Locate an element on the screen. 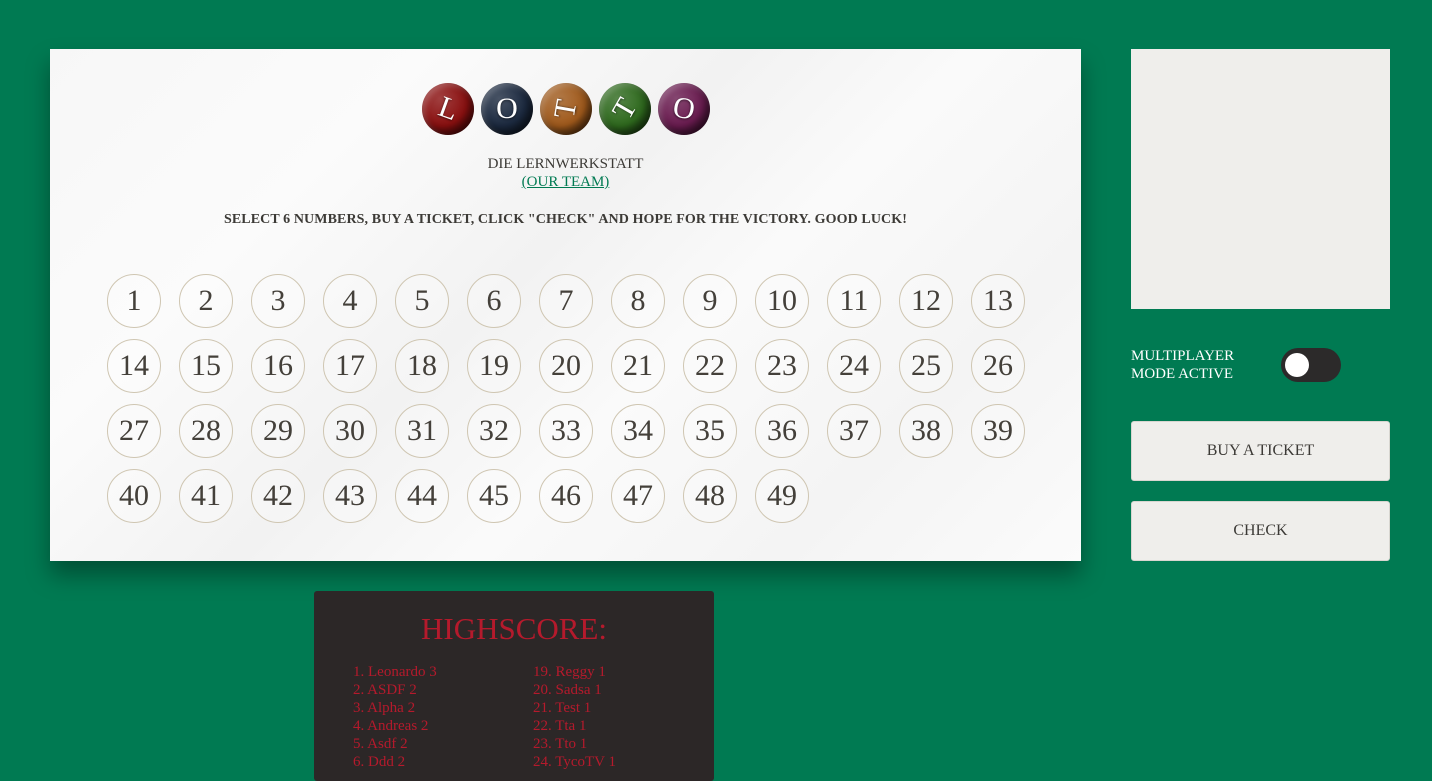 The width and height of the screenshot is (1432, 781). number-ball: 39 is located at coordinates (998, 431).